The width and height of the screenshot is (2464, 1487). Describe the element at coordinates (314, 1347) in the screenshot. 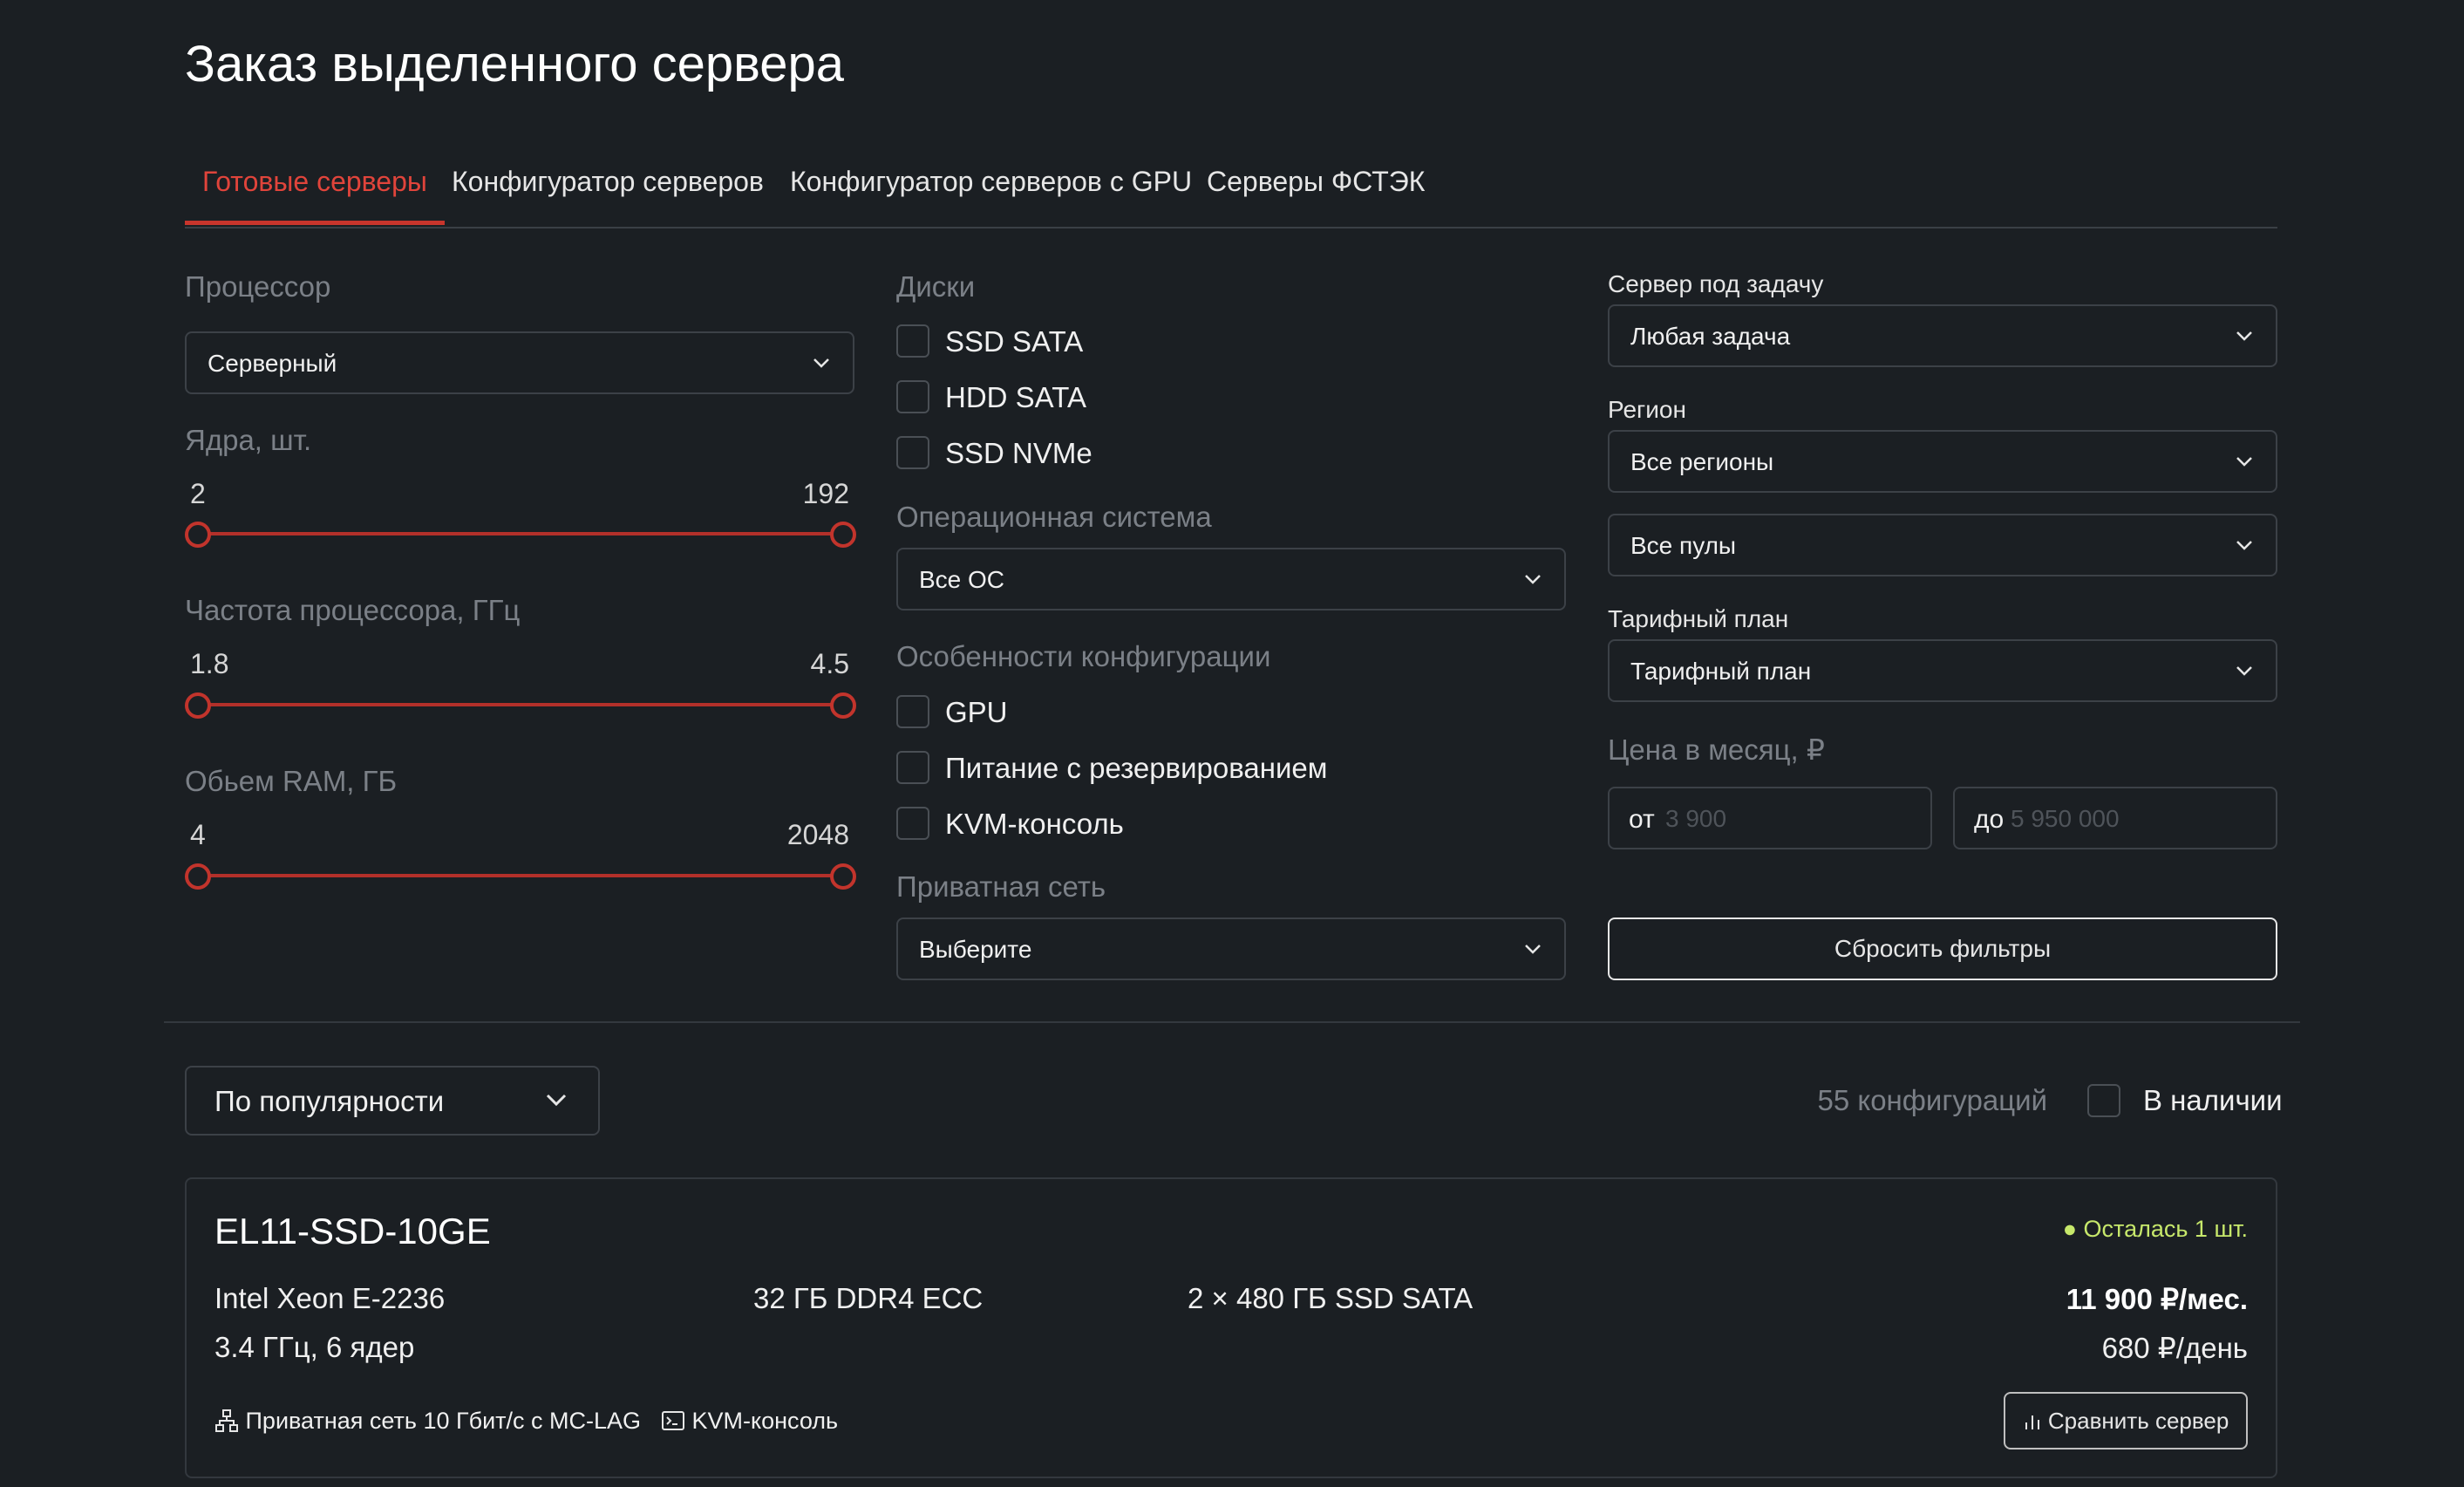

I see `server-cpu-details: 3.4 ГГц, 6 ядер` at that location.